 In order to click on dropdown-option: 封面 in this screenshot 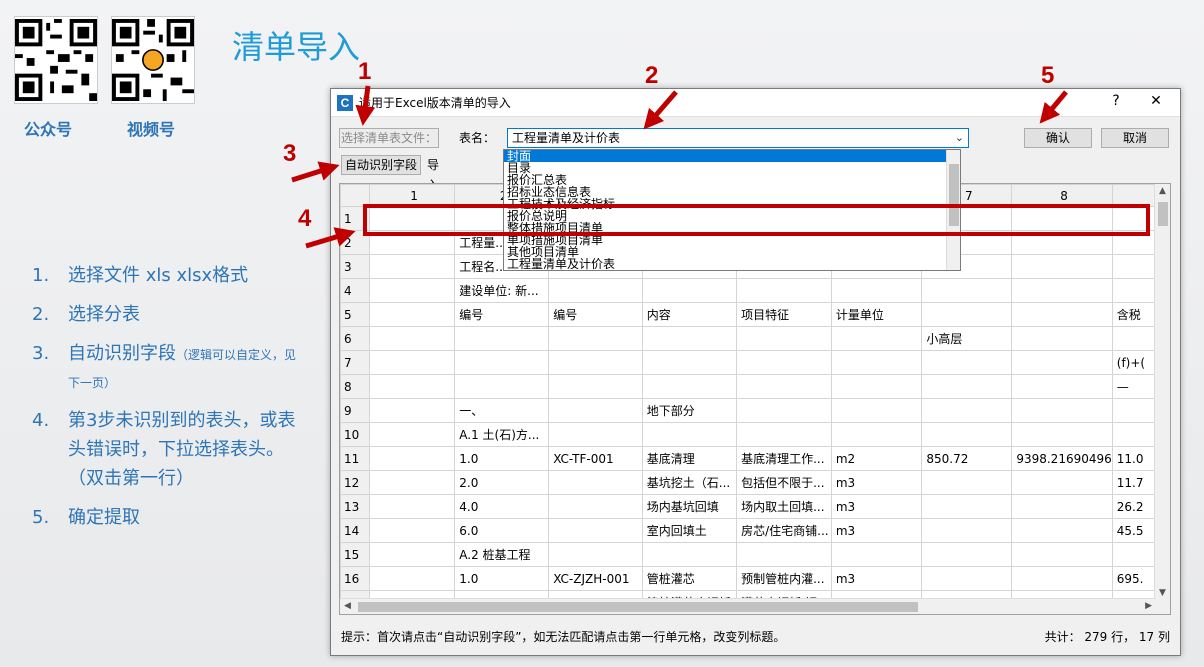, I will do `click(732, 156)`.